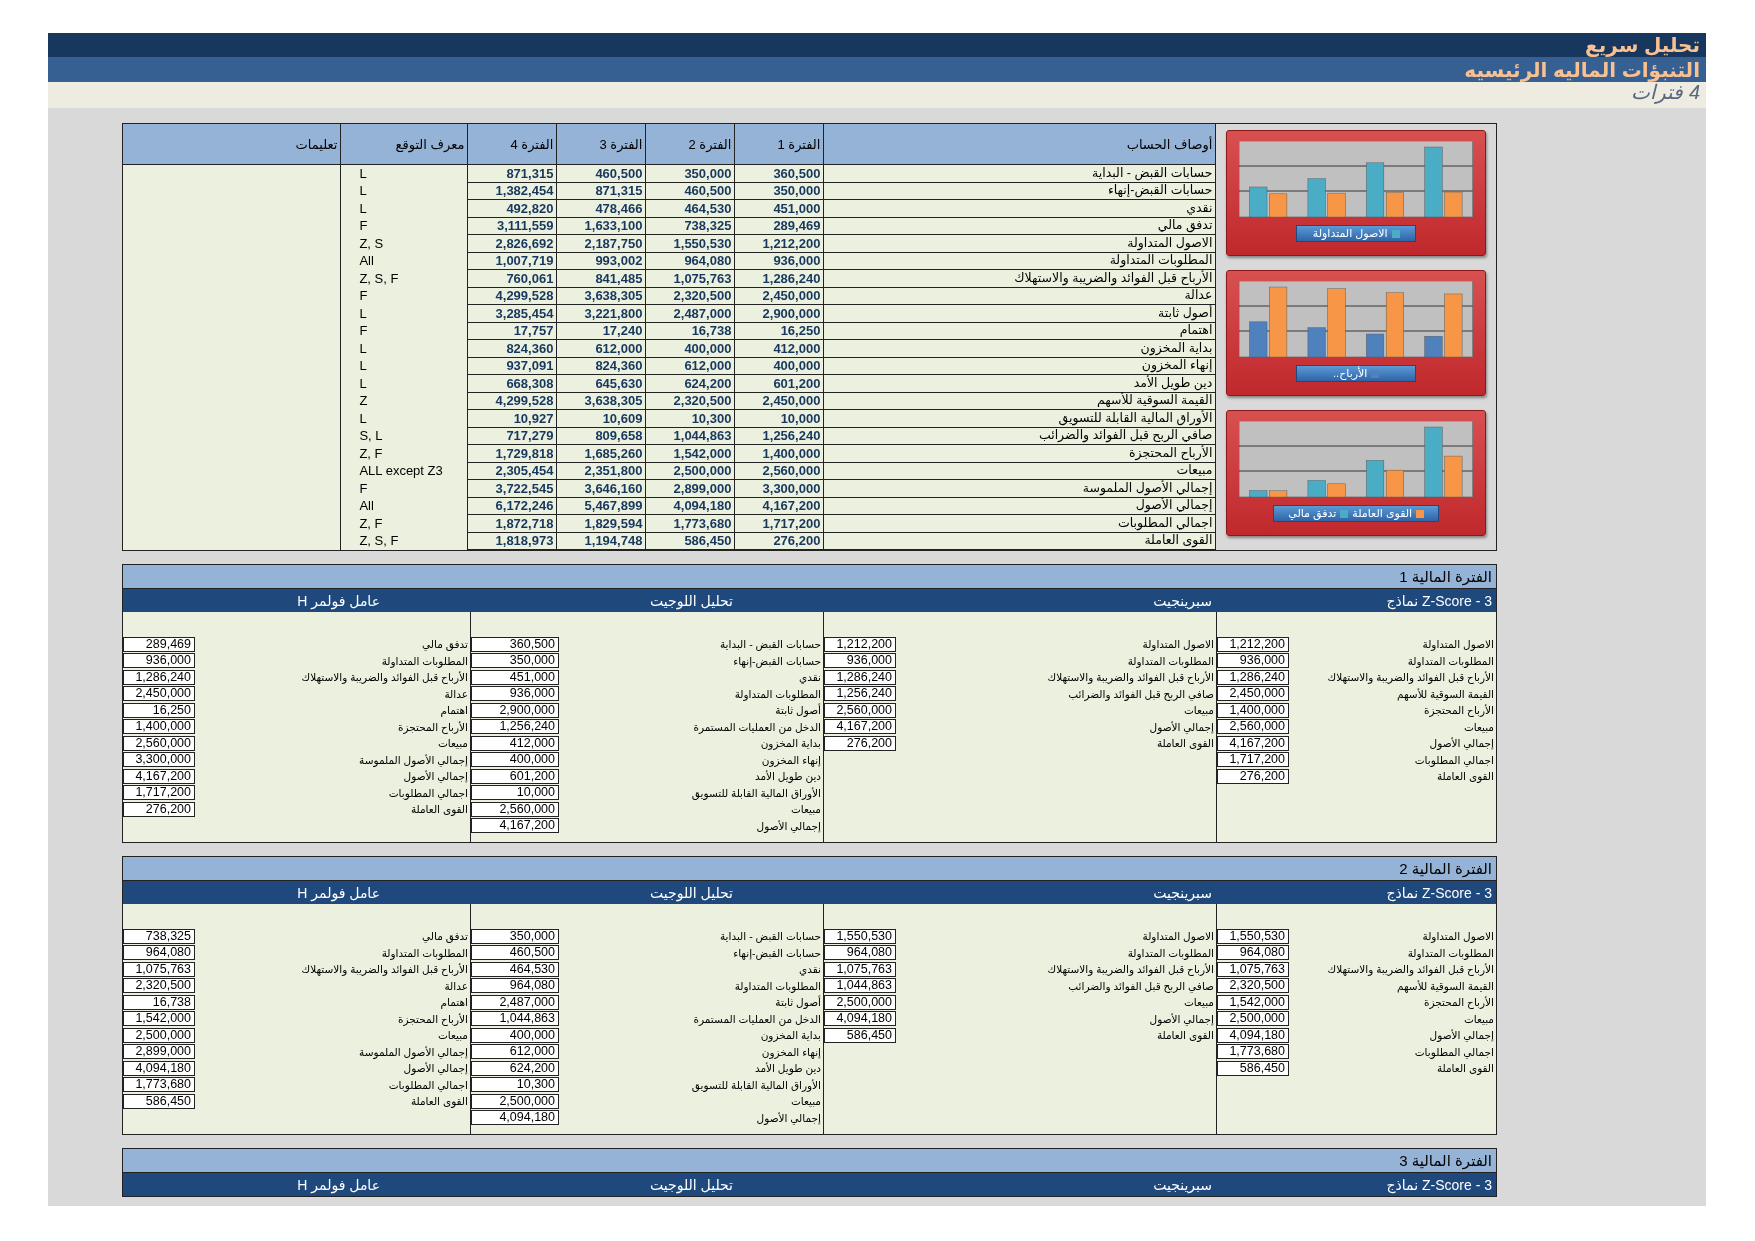 The height and width of the screenshot is (1241, 1755). What do you see at coordinates (601, 243) in the screenshot?
I see `table-cell: 2,187,750` at bounding box center [601, 243].